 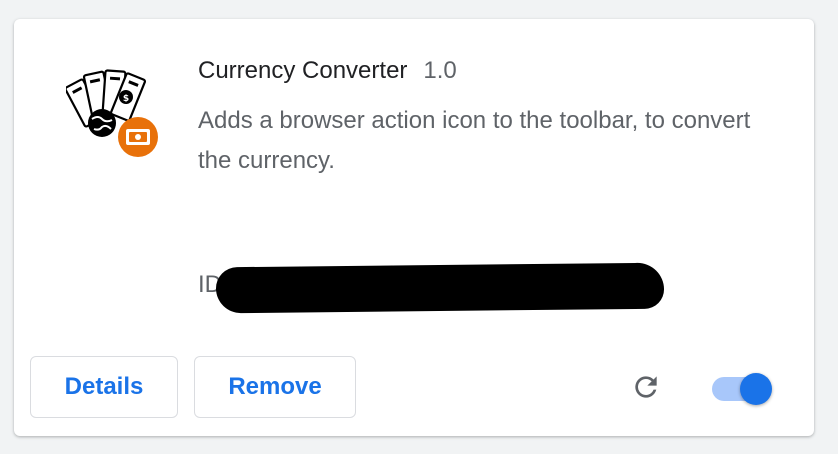 I want to click on reload-icon, so click(x=646, y=387).